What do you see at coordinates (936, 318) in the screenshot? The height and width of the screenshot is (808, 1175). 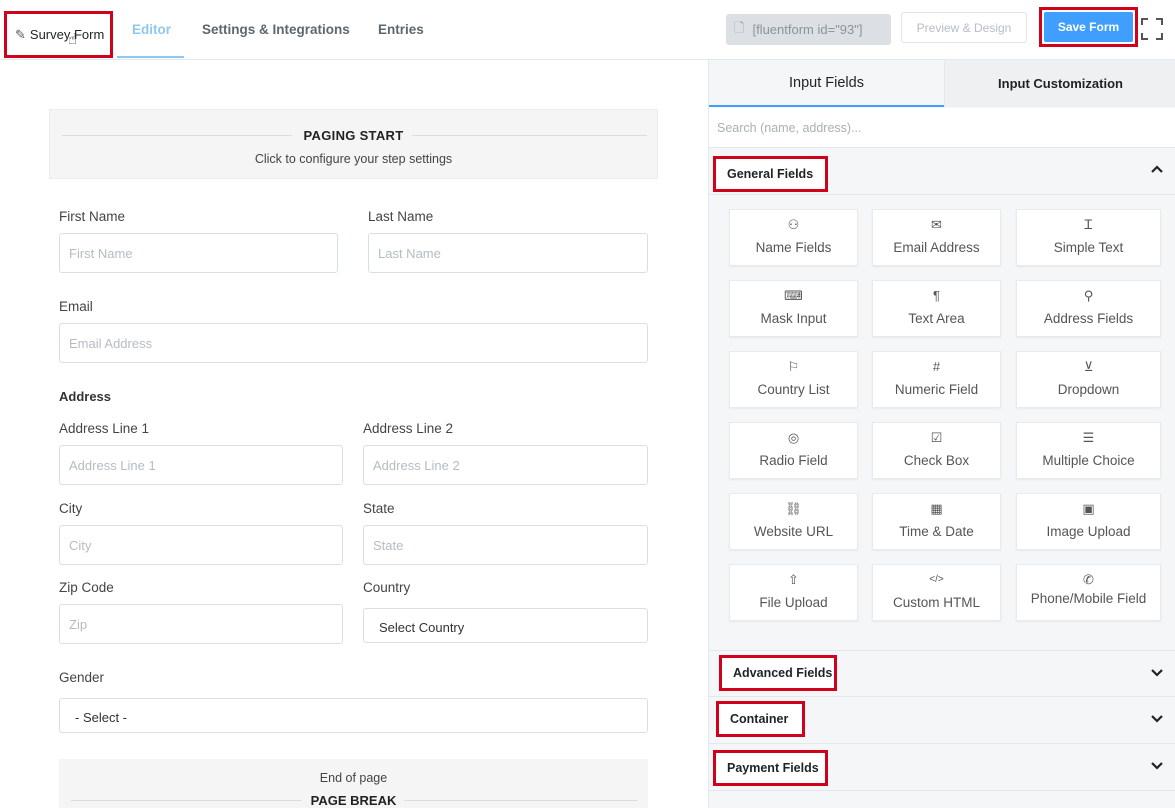 I see `field-label: Text Area` at bounding box center [936, 318].